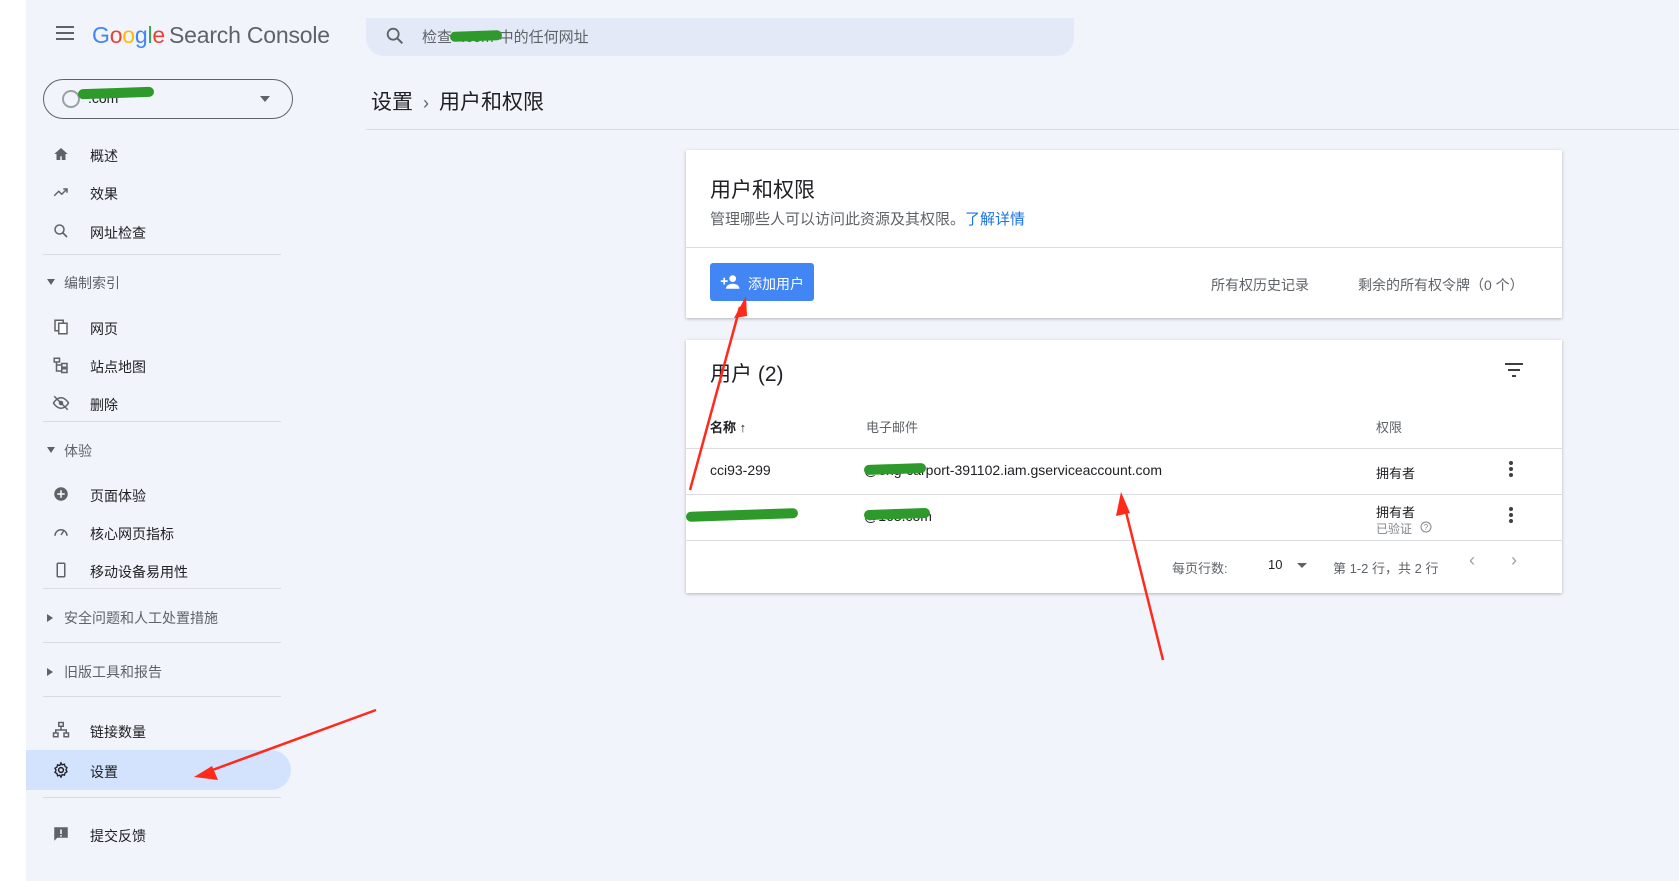 The height and width of the screenshot is (881, 1679). What do you see at coordinates (61, 403) in the screenshot?
I see `visibility-off-icon` at bounding box center [61, 403].